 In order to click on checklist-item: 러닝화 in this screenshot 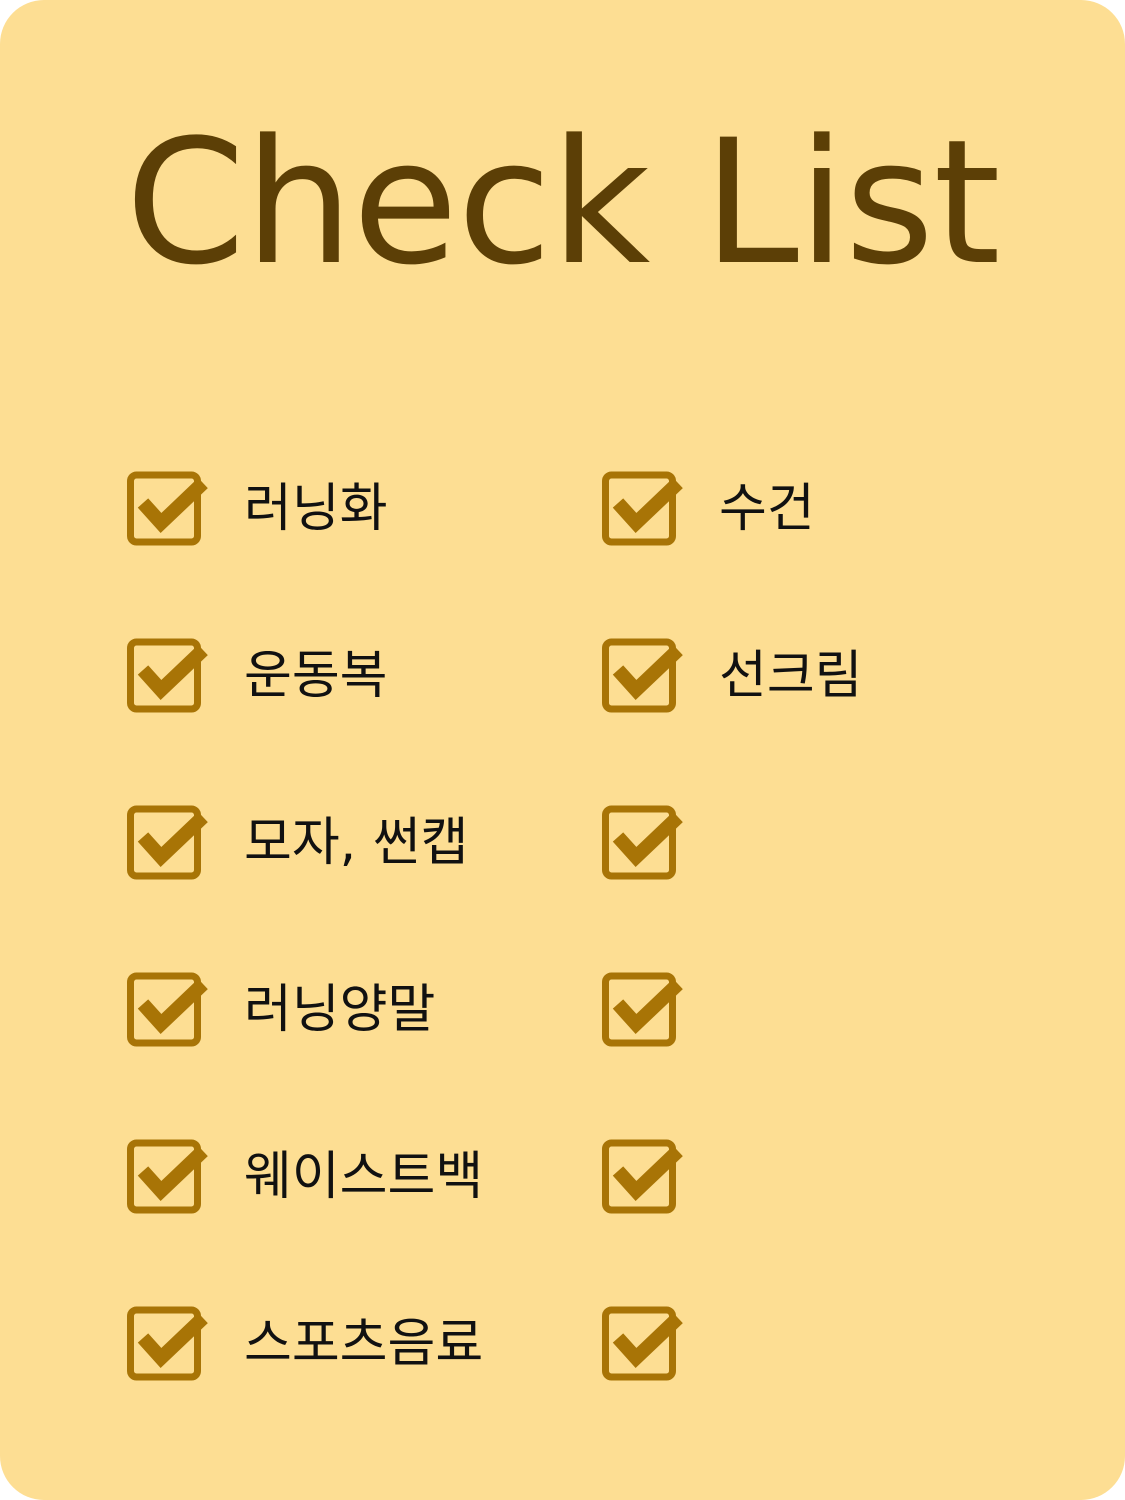, I will do `click(336, 551)`.